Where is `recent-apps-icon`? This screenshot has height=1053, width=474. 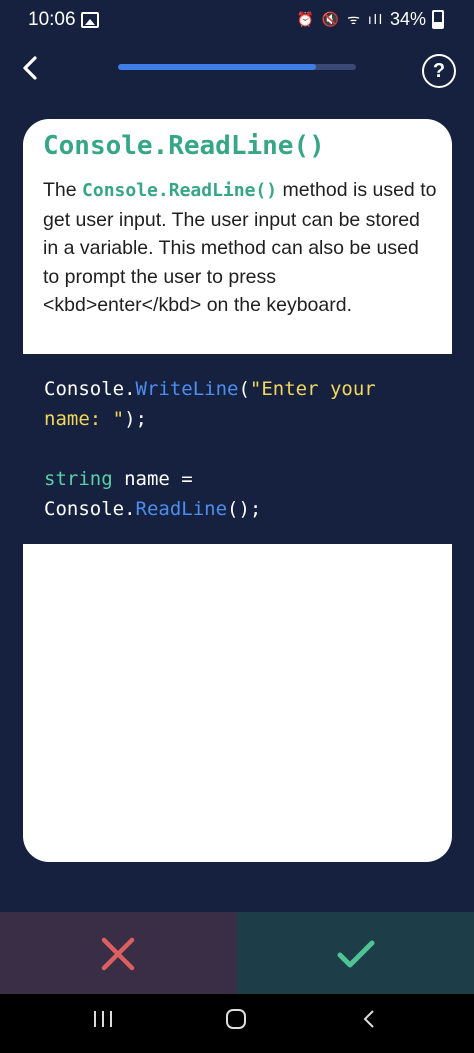 recent-apps-icon is located at coordinates (103, 1019).